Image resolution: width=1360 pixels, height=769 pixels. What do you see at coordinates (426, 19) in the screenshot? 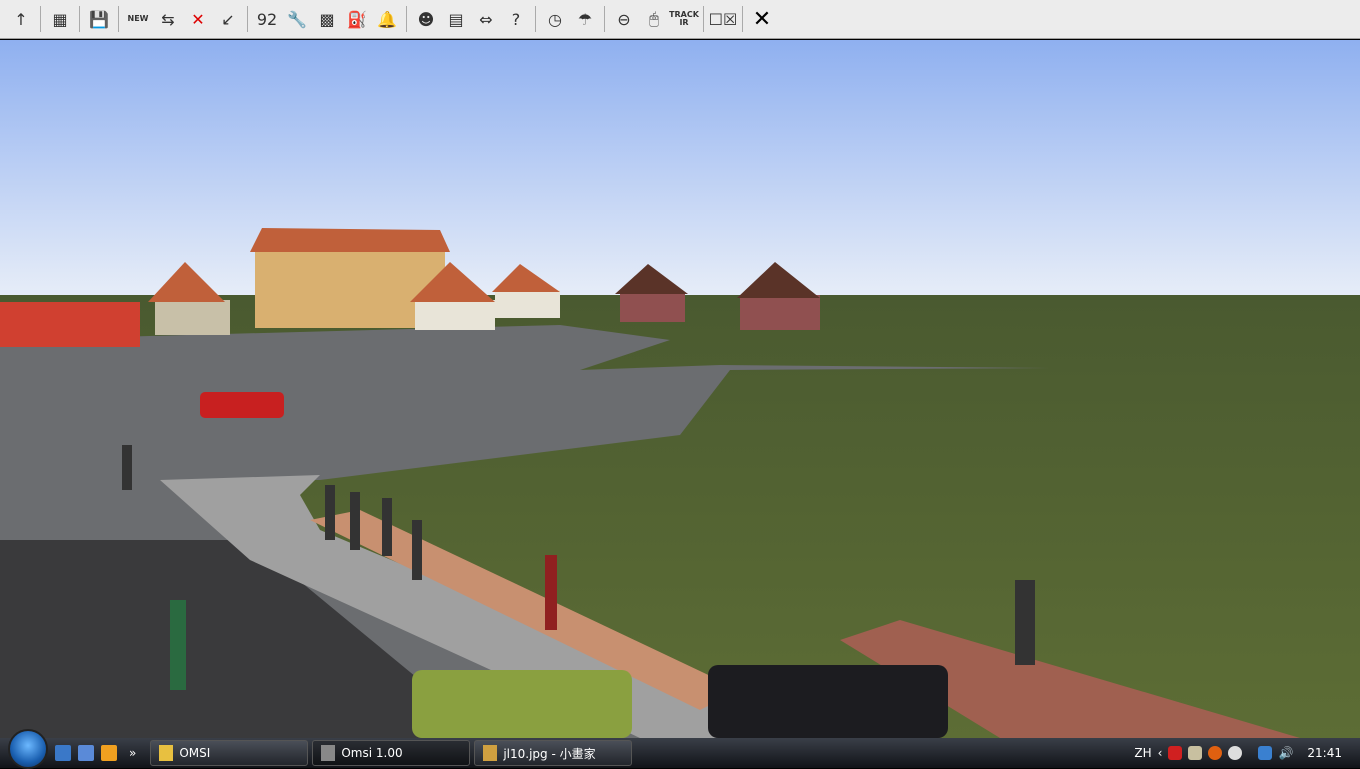
I see `driver-icon: ☻` at bounding box center [426, 19].